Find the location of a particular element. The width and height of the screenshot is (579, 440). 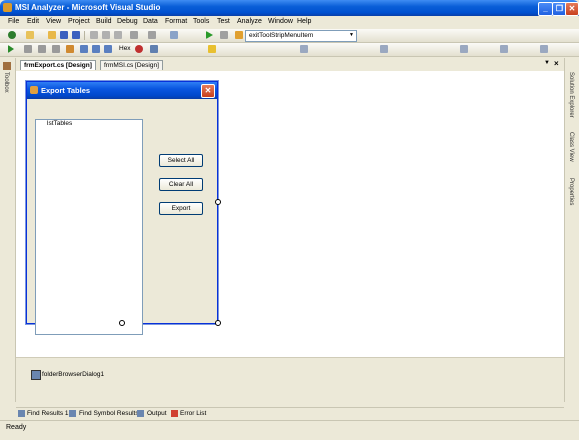

output-icon is located at coordinates (140, 413).